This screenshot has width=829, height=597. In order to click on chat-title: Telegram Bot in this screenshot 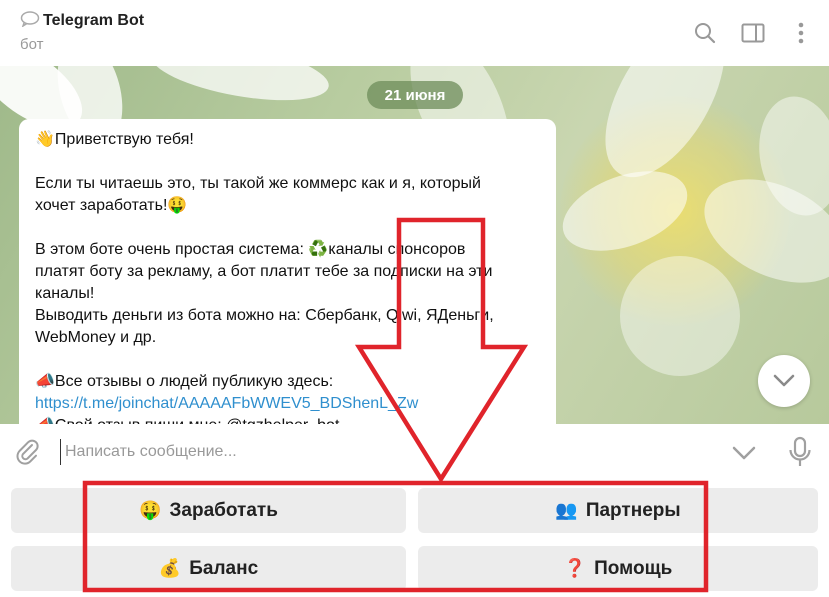, I will do `click(82, 21)`.